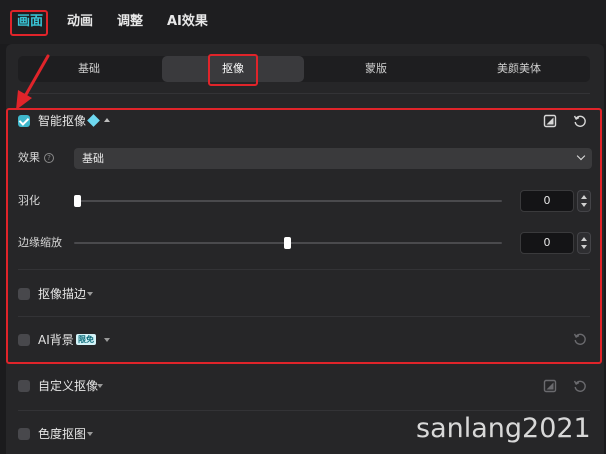 The height and width of the screenshot is (454, 606). What do you see at coordinates (24, 340) in the screenshot?
I see `ai-background-checkbox` at bounding box center [24, 340].